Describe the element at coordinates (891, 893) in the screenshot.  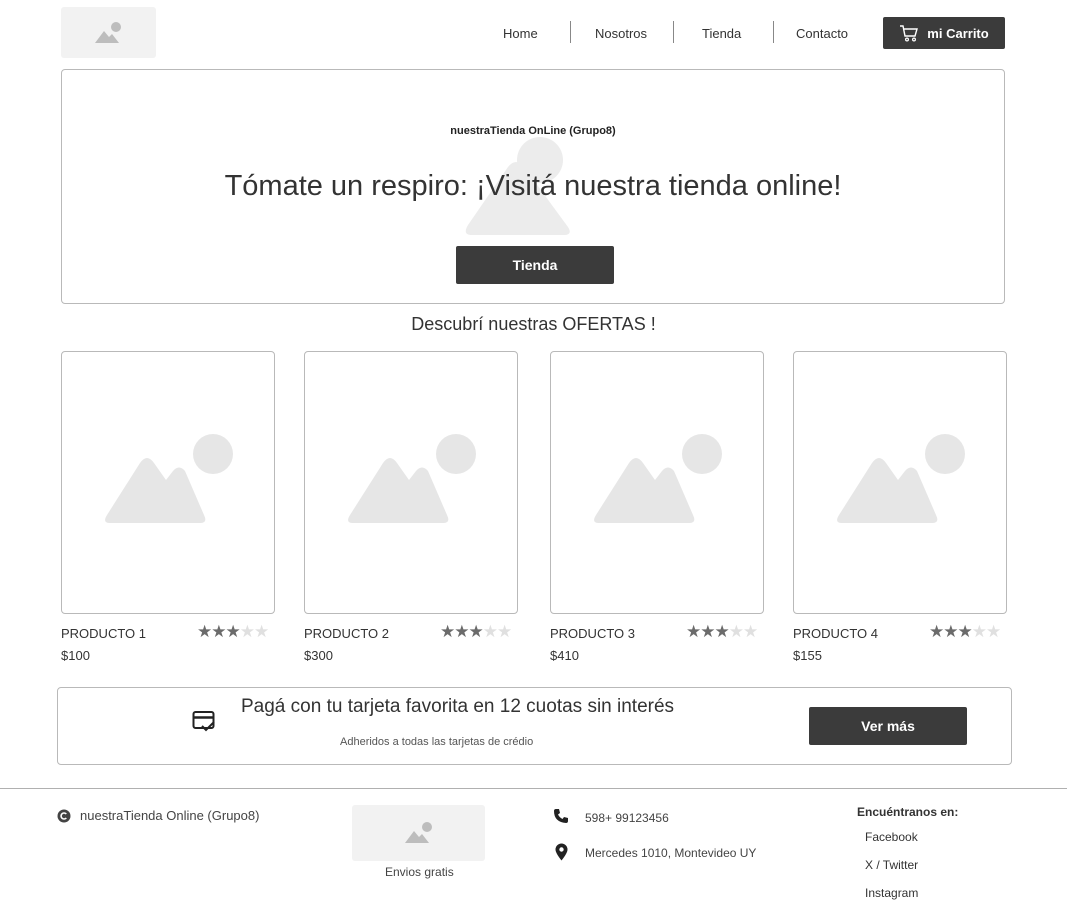
I see `instagram-link: Instagram` at that location.